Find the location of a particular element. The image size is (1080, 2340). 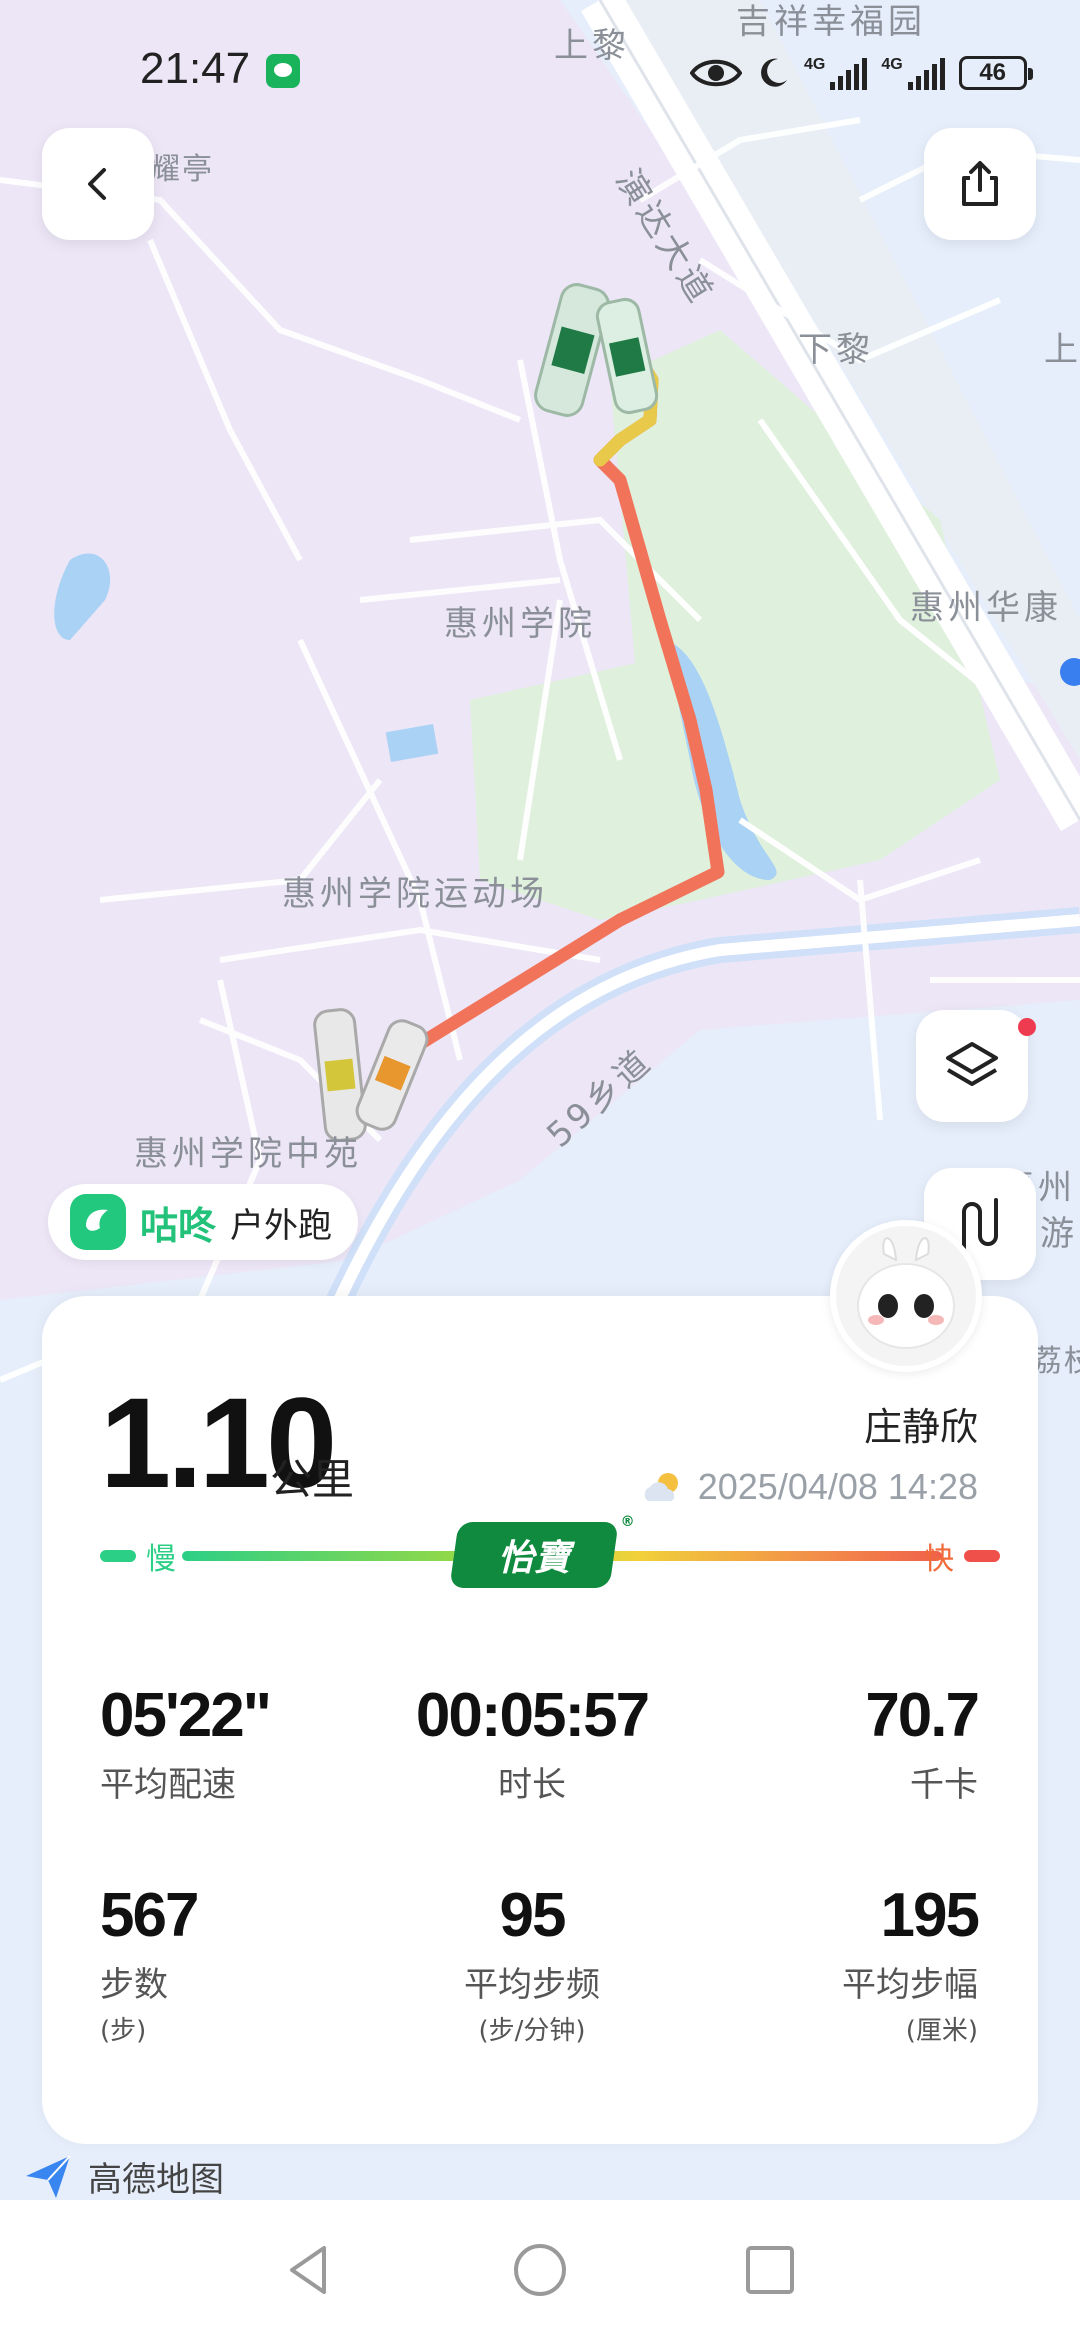

stat-label: 平均配速 is located at coordinates (168, 1785).